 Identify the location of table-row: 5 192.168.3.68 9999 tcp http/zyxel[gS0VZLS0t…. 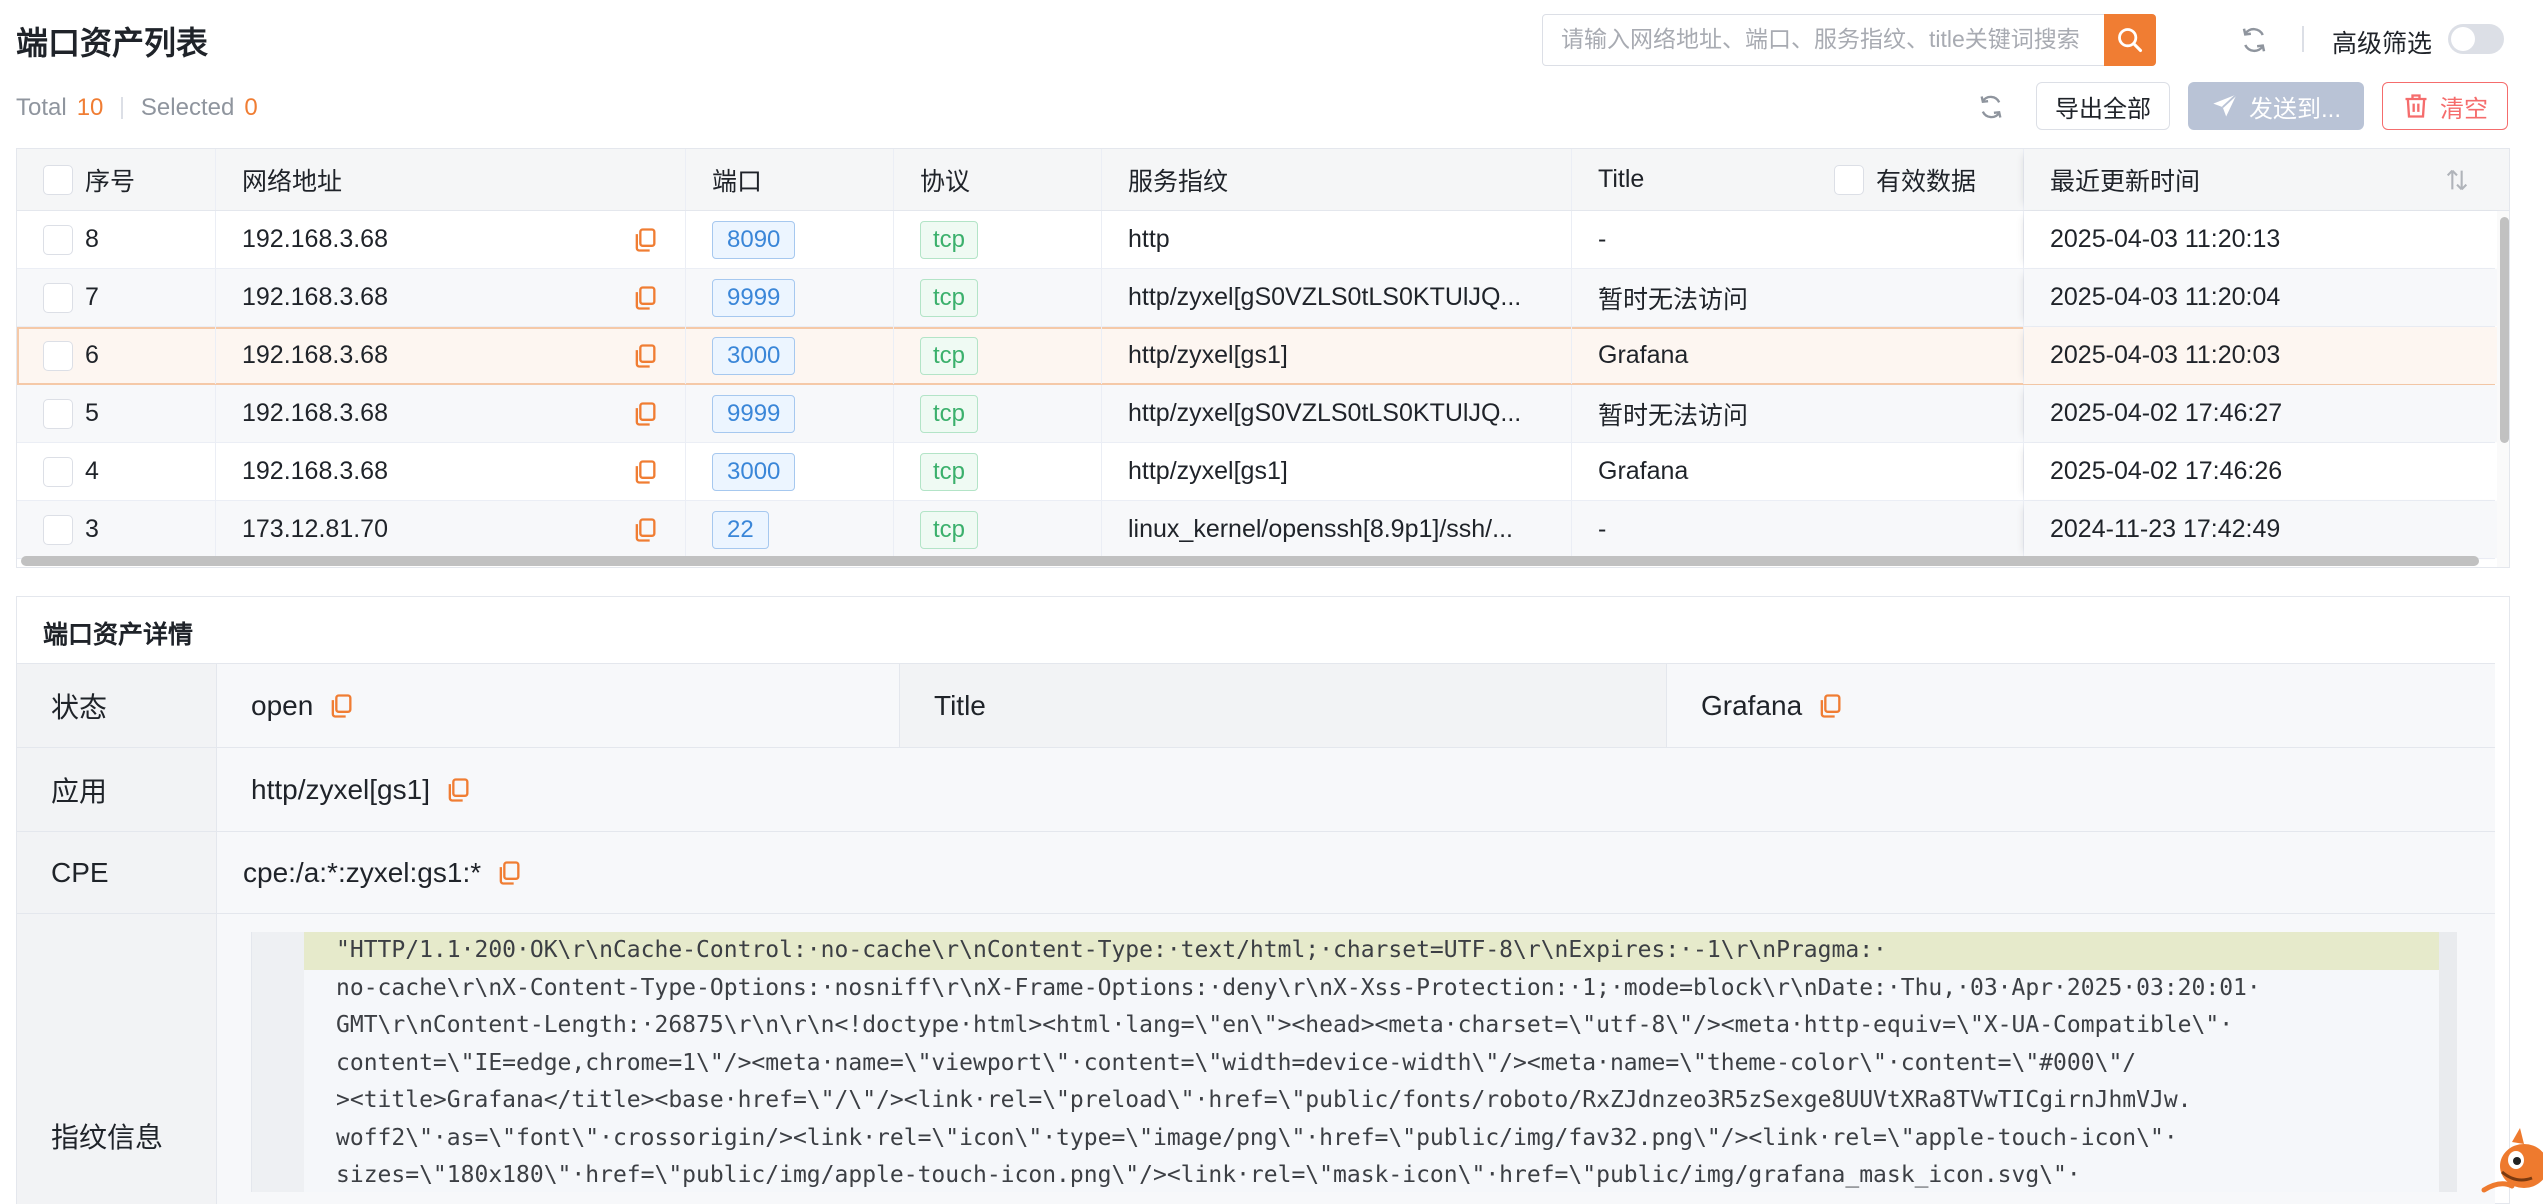
(1263, 414).